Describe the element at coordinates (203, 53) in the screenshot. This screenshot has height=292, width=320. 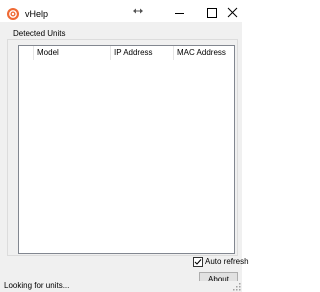
I see `column-header-mac-address: MAC Address` at that location.